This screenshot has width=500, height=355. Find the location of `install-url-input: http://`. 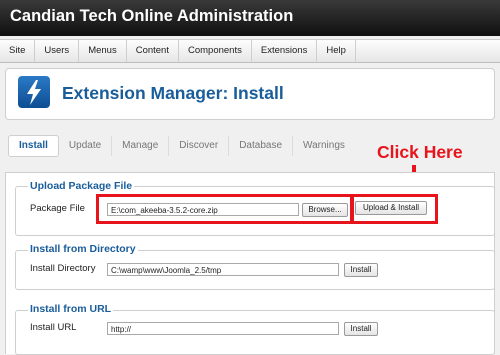

install-url-input: http:// is located at coordinates (223, 328).